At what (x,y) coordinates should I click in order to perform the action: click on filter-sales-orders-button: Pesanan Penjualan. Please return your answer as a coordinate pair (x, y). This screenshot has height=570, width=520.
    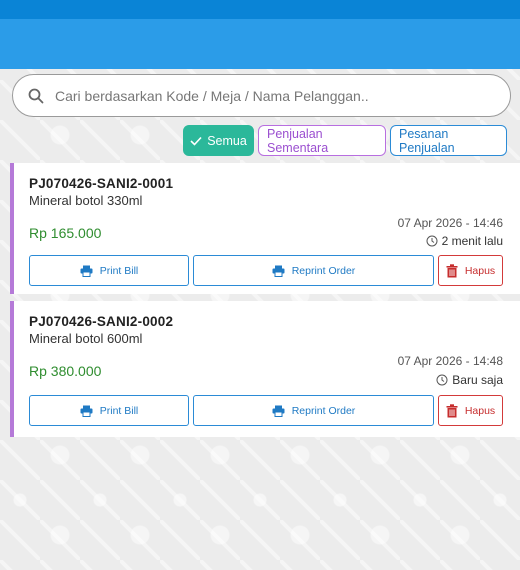
    Looking at the image, I should click on (448, 140).